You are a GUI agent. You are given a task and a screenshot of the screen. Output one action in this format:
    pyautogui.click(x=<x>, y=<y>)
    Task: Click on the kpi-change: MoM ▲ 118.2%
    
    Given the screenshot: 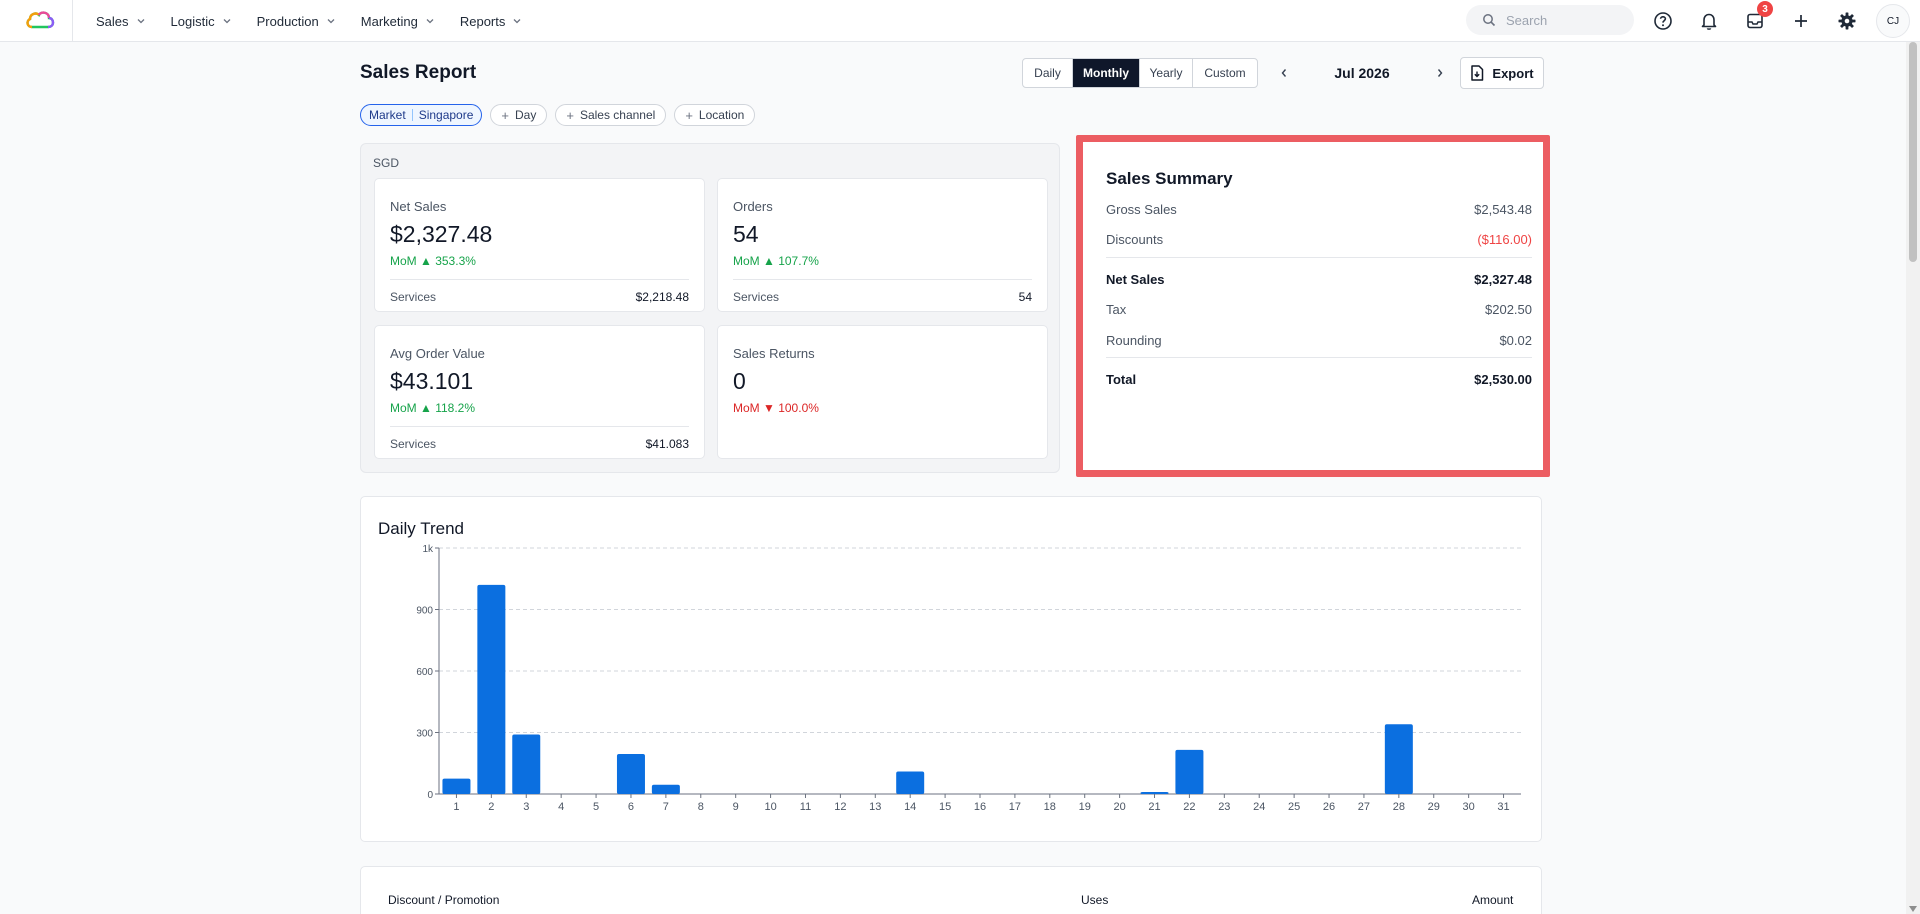 What is the action you would take?
    pyautogui.click(x=433, y=408)
    